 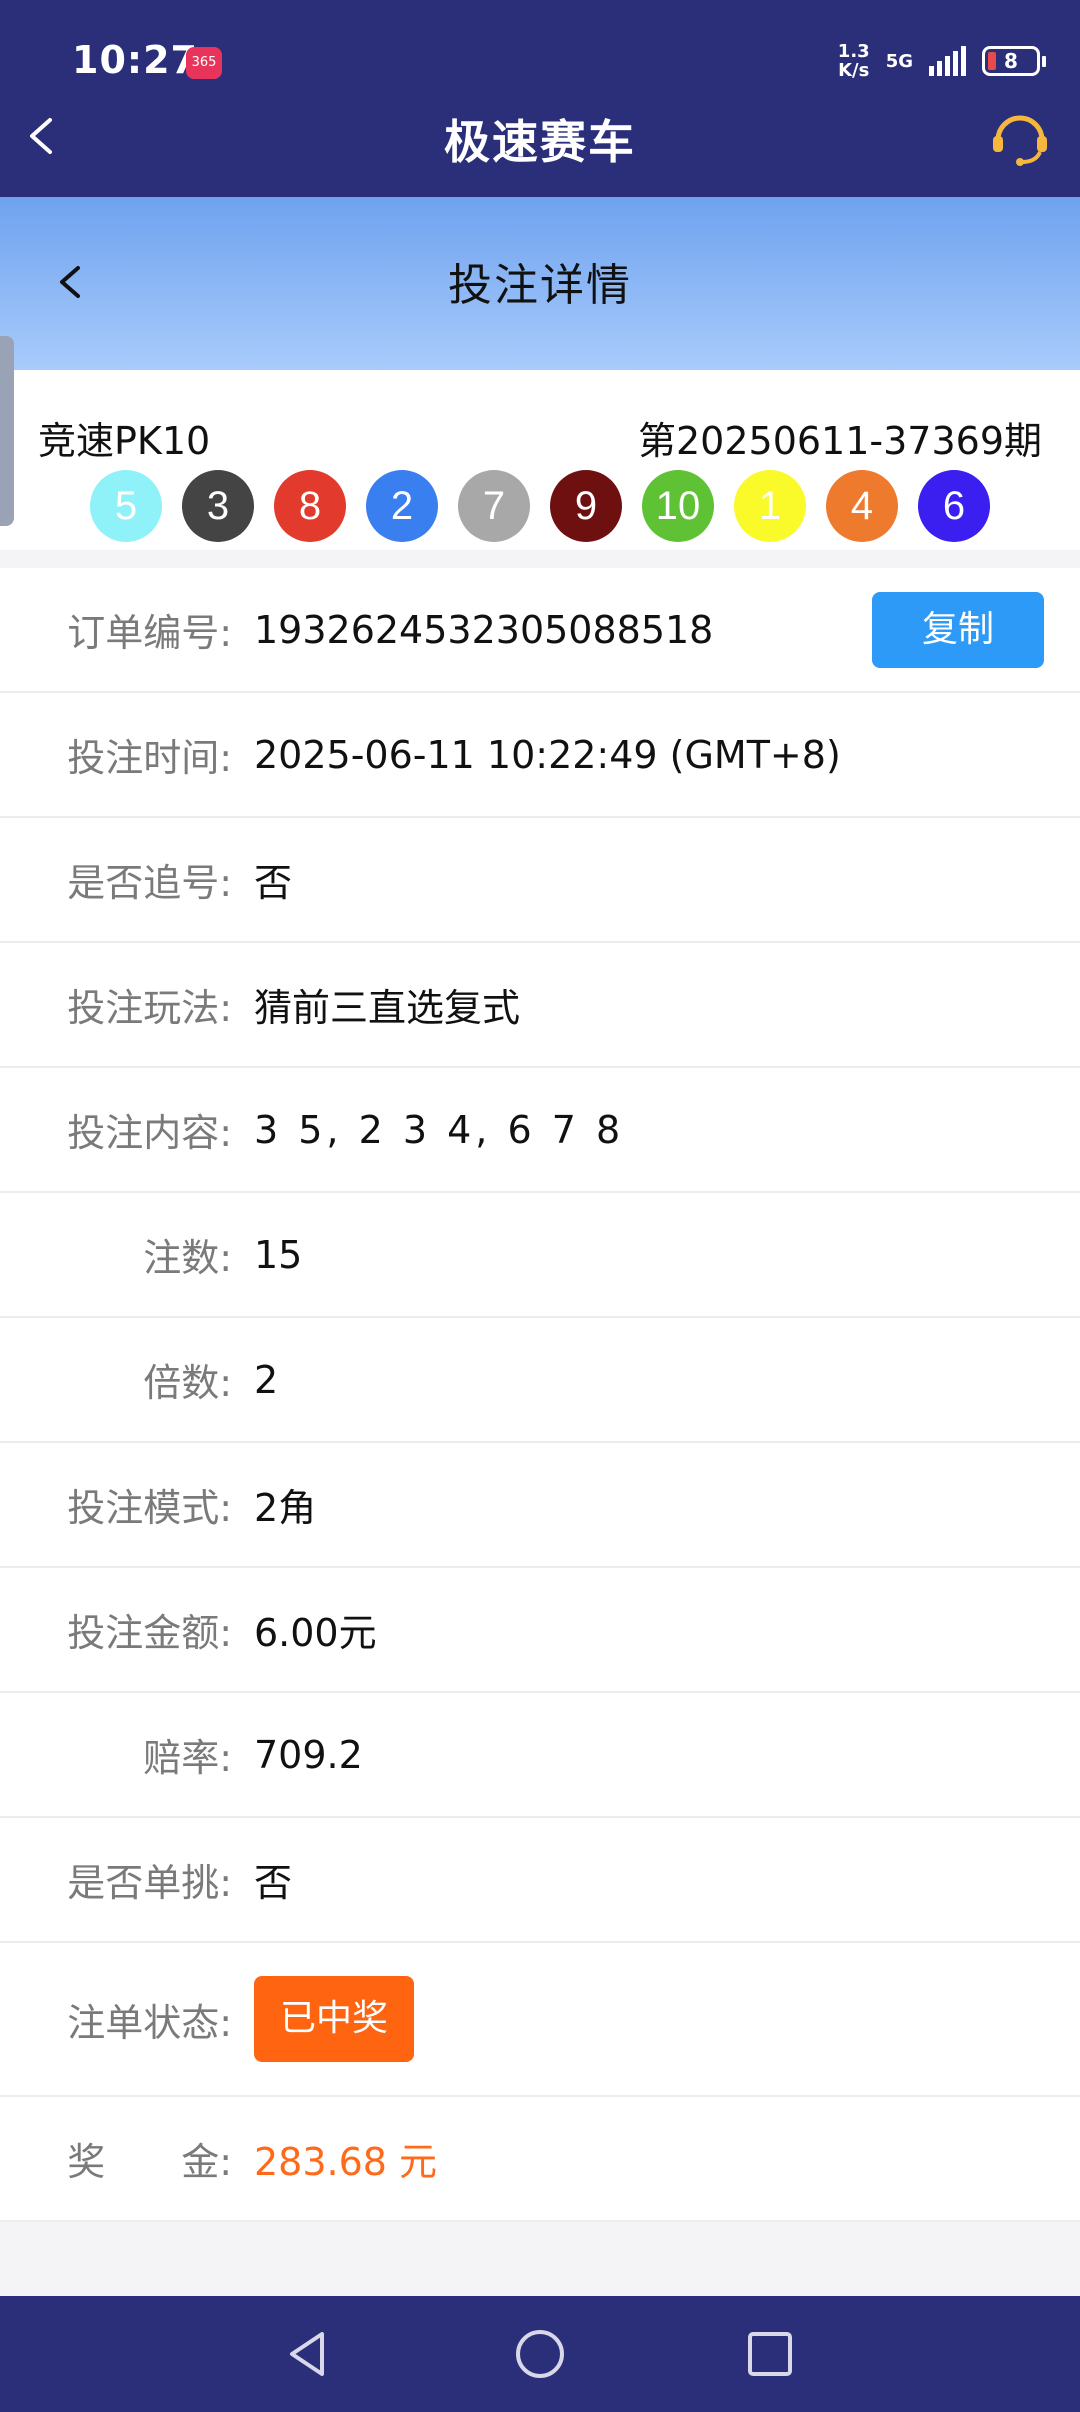 I want to click on draw-ball: 2, so click(x=402, y=506).